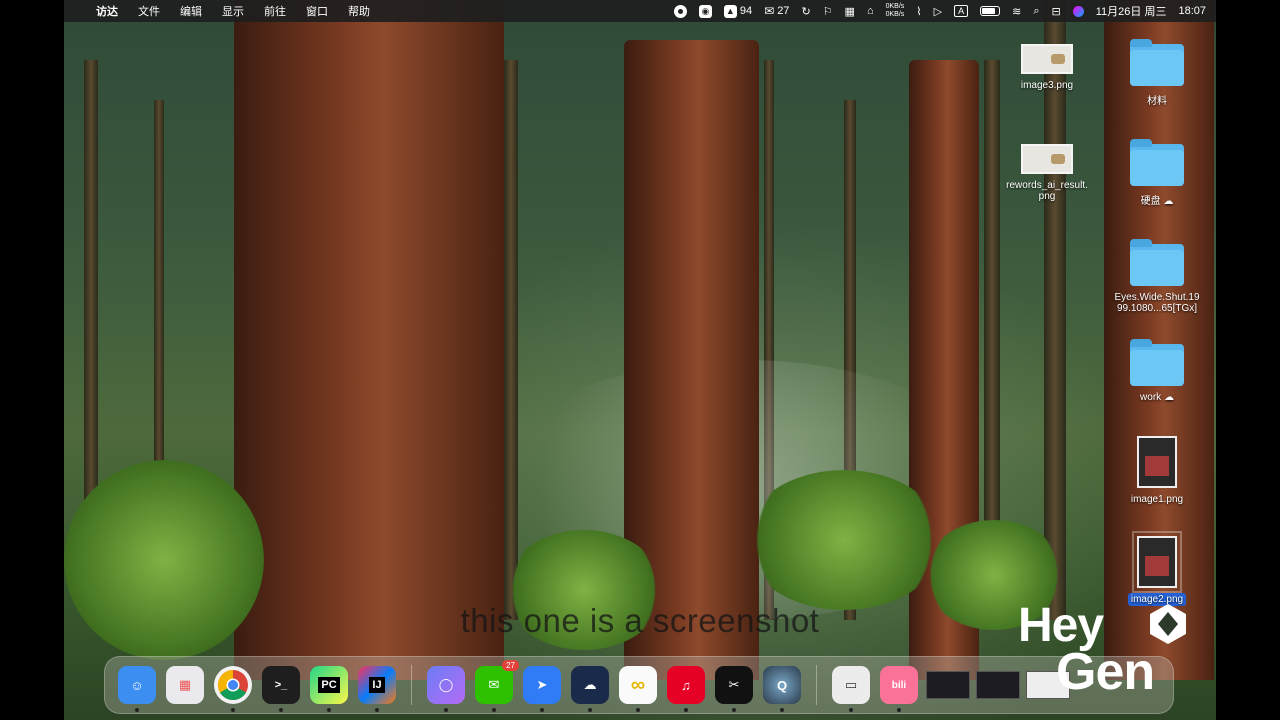  Describe the element at coordinates (510, 665) in the screenshot. I see `notification-badge: 27` at that location.